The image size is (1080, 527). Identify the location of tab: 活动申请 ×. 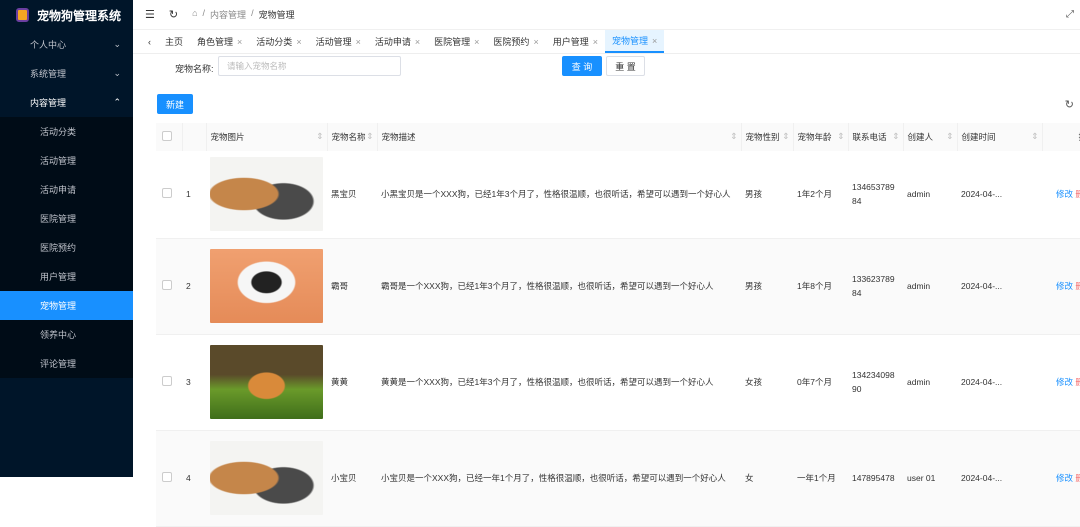
(397, 41).